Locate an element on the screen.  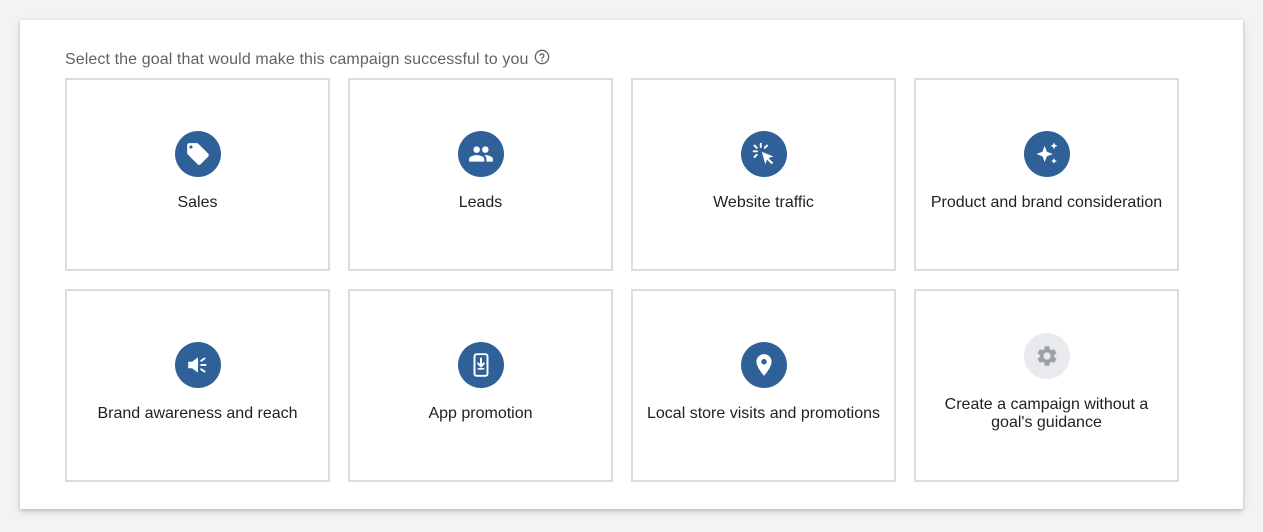
goal-card-label: Sales is located at coordinates (197, 202).